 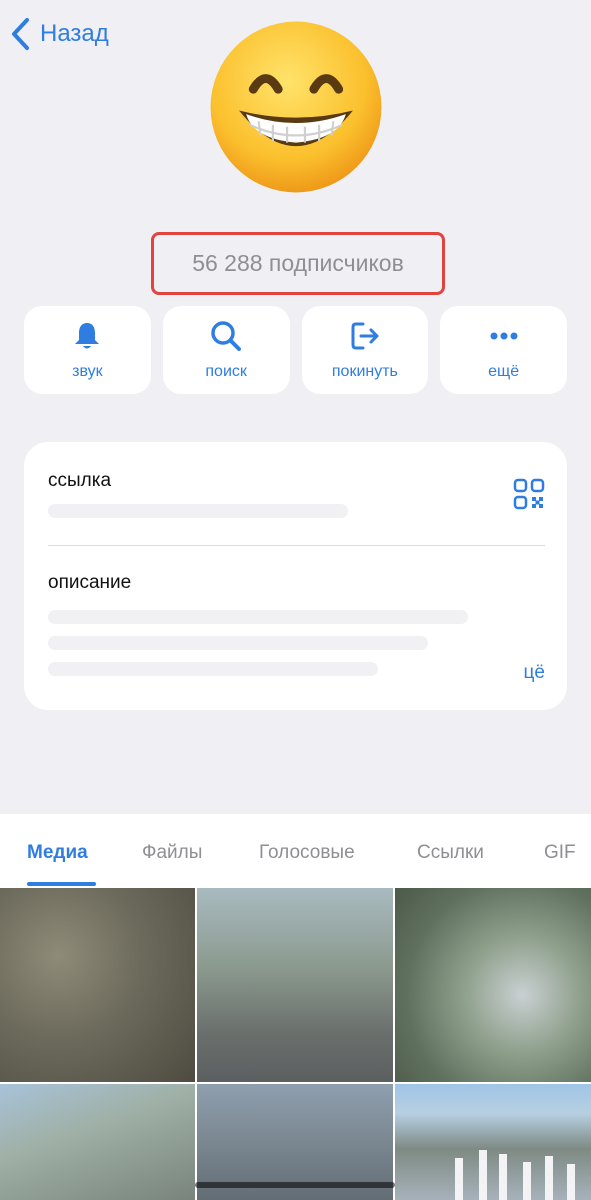 I want to click on back-button: Назад, so click(x=59, y=34).